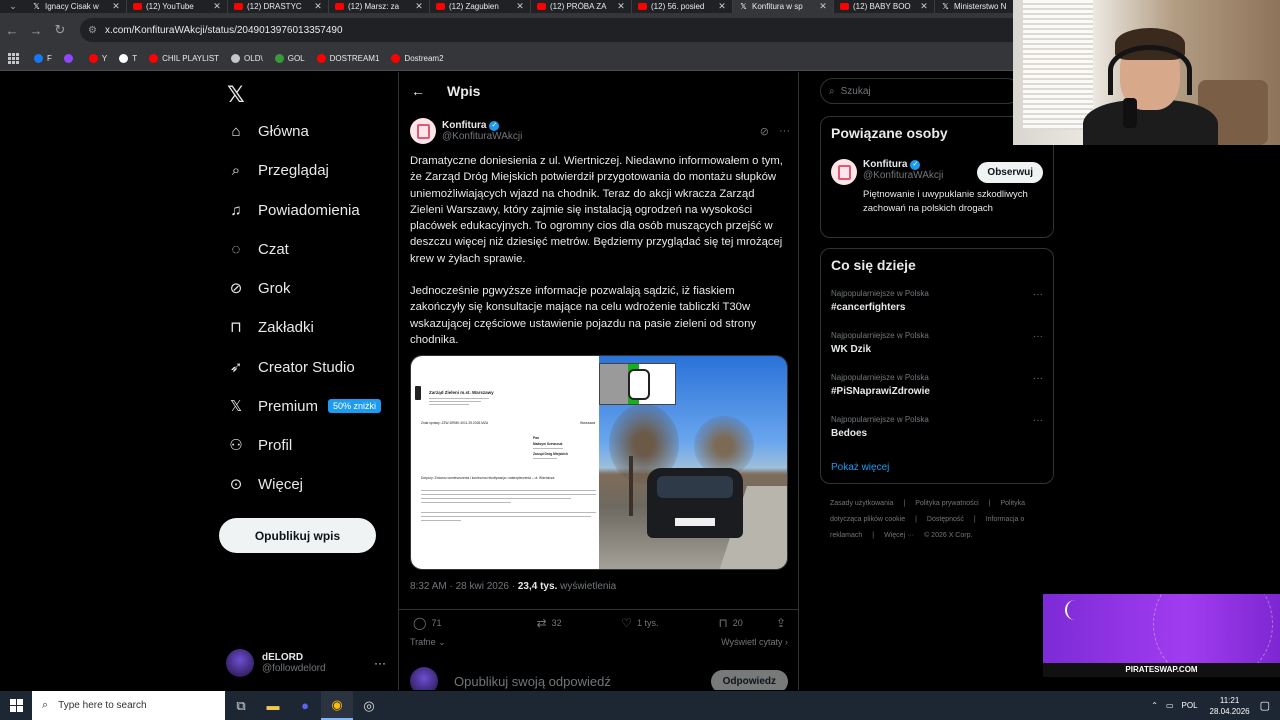 This screenshot has height=720, width=1280. Describe the element at coordinates (76, 6) in the screenshot. I see `browser-tab: 𝕏 Ignacy Cisak w ✕` at that location.